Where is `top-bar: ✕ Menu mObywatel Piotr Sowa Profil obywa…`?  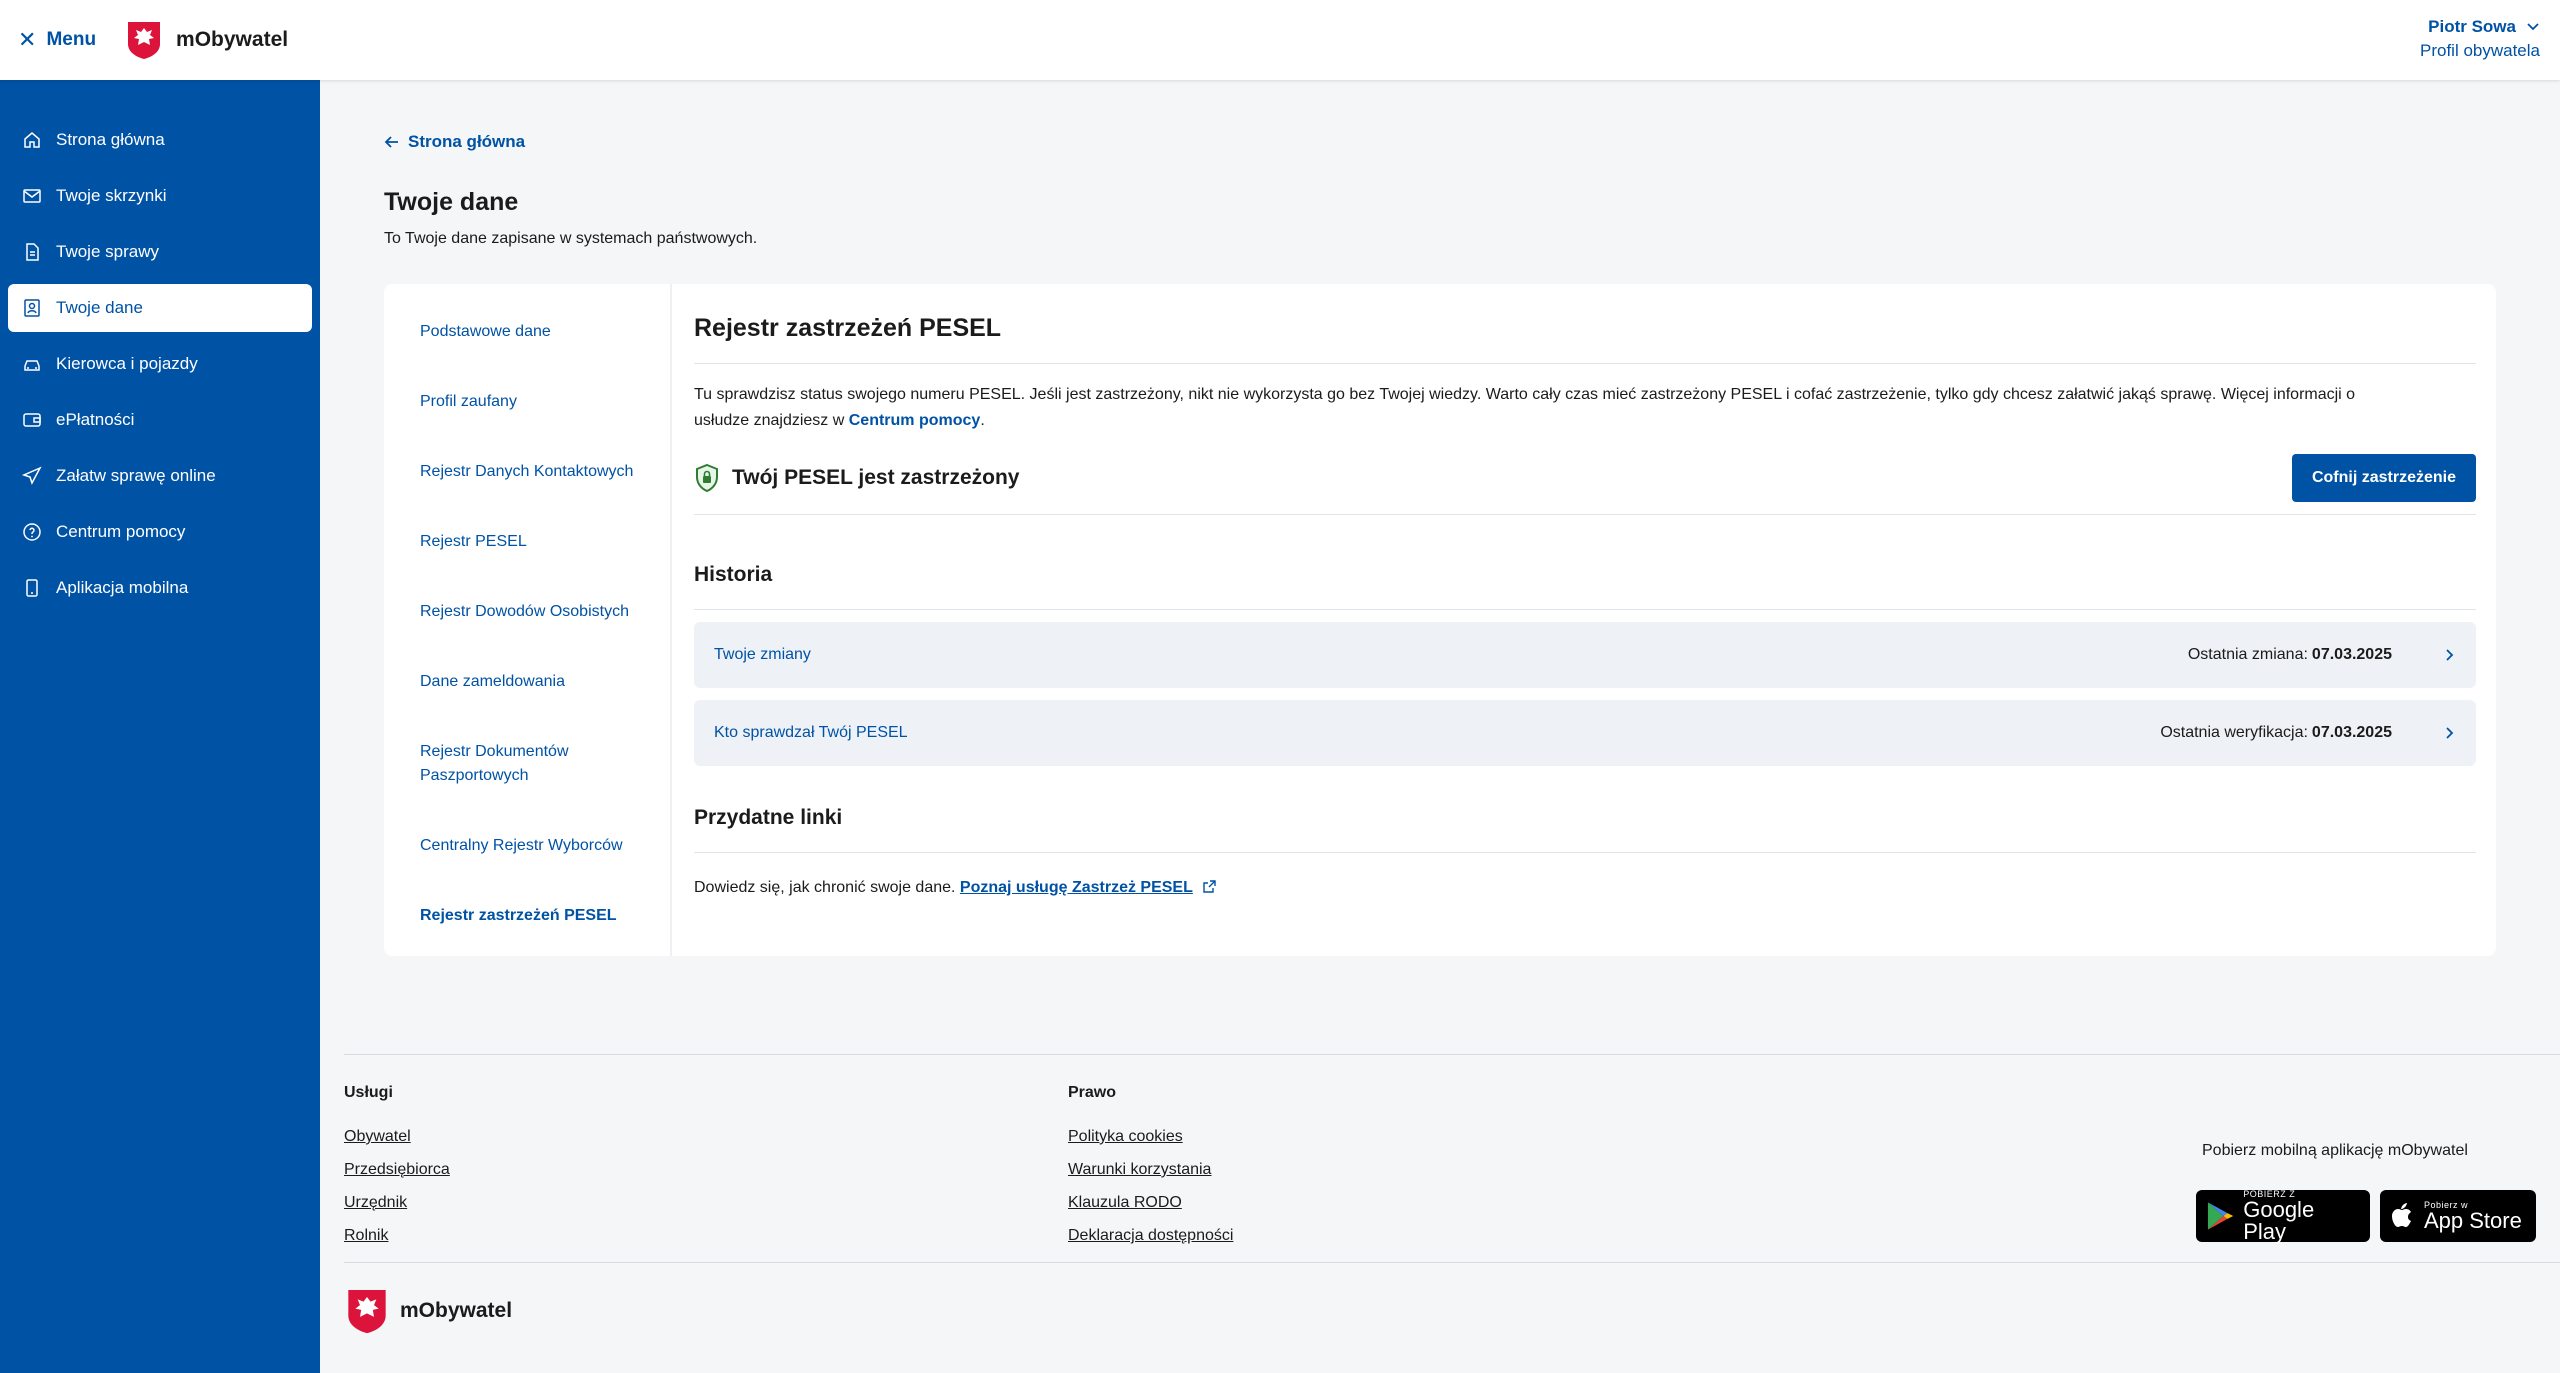
top-bar: ✕ Menu mObywatel Piotr Sowa Profil obywa… is located at coordinates (1280, 40).